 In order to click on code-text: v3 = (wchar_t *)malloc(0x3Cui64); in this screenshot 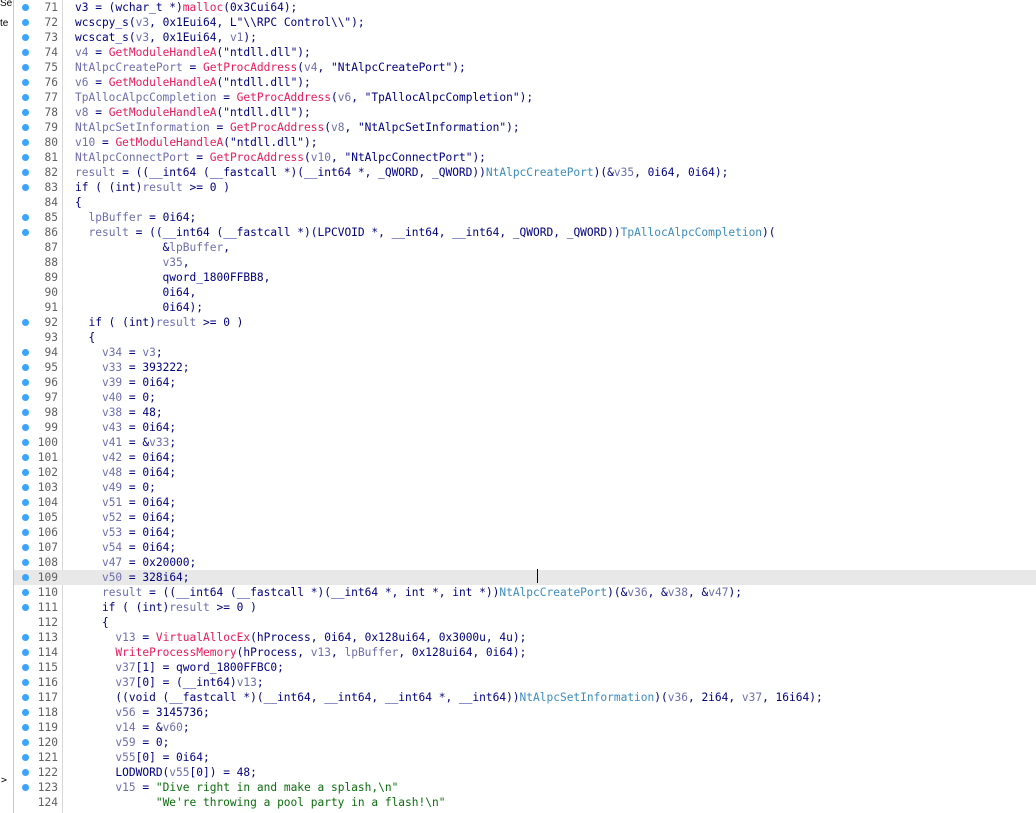, I will do `click(186, 7)`.